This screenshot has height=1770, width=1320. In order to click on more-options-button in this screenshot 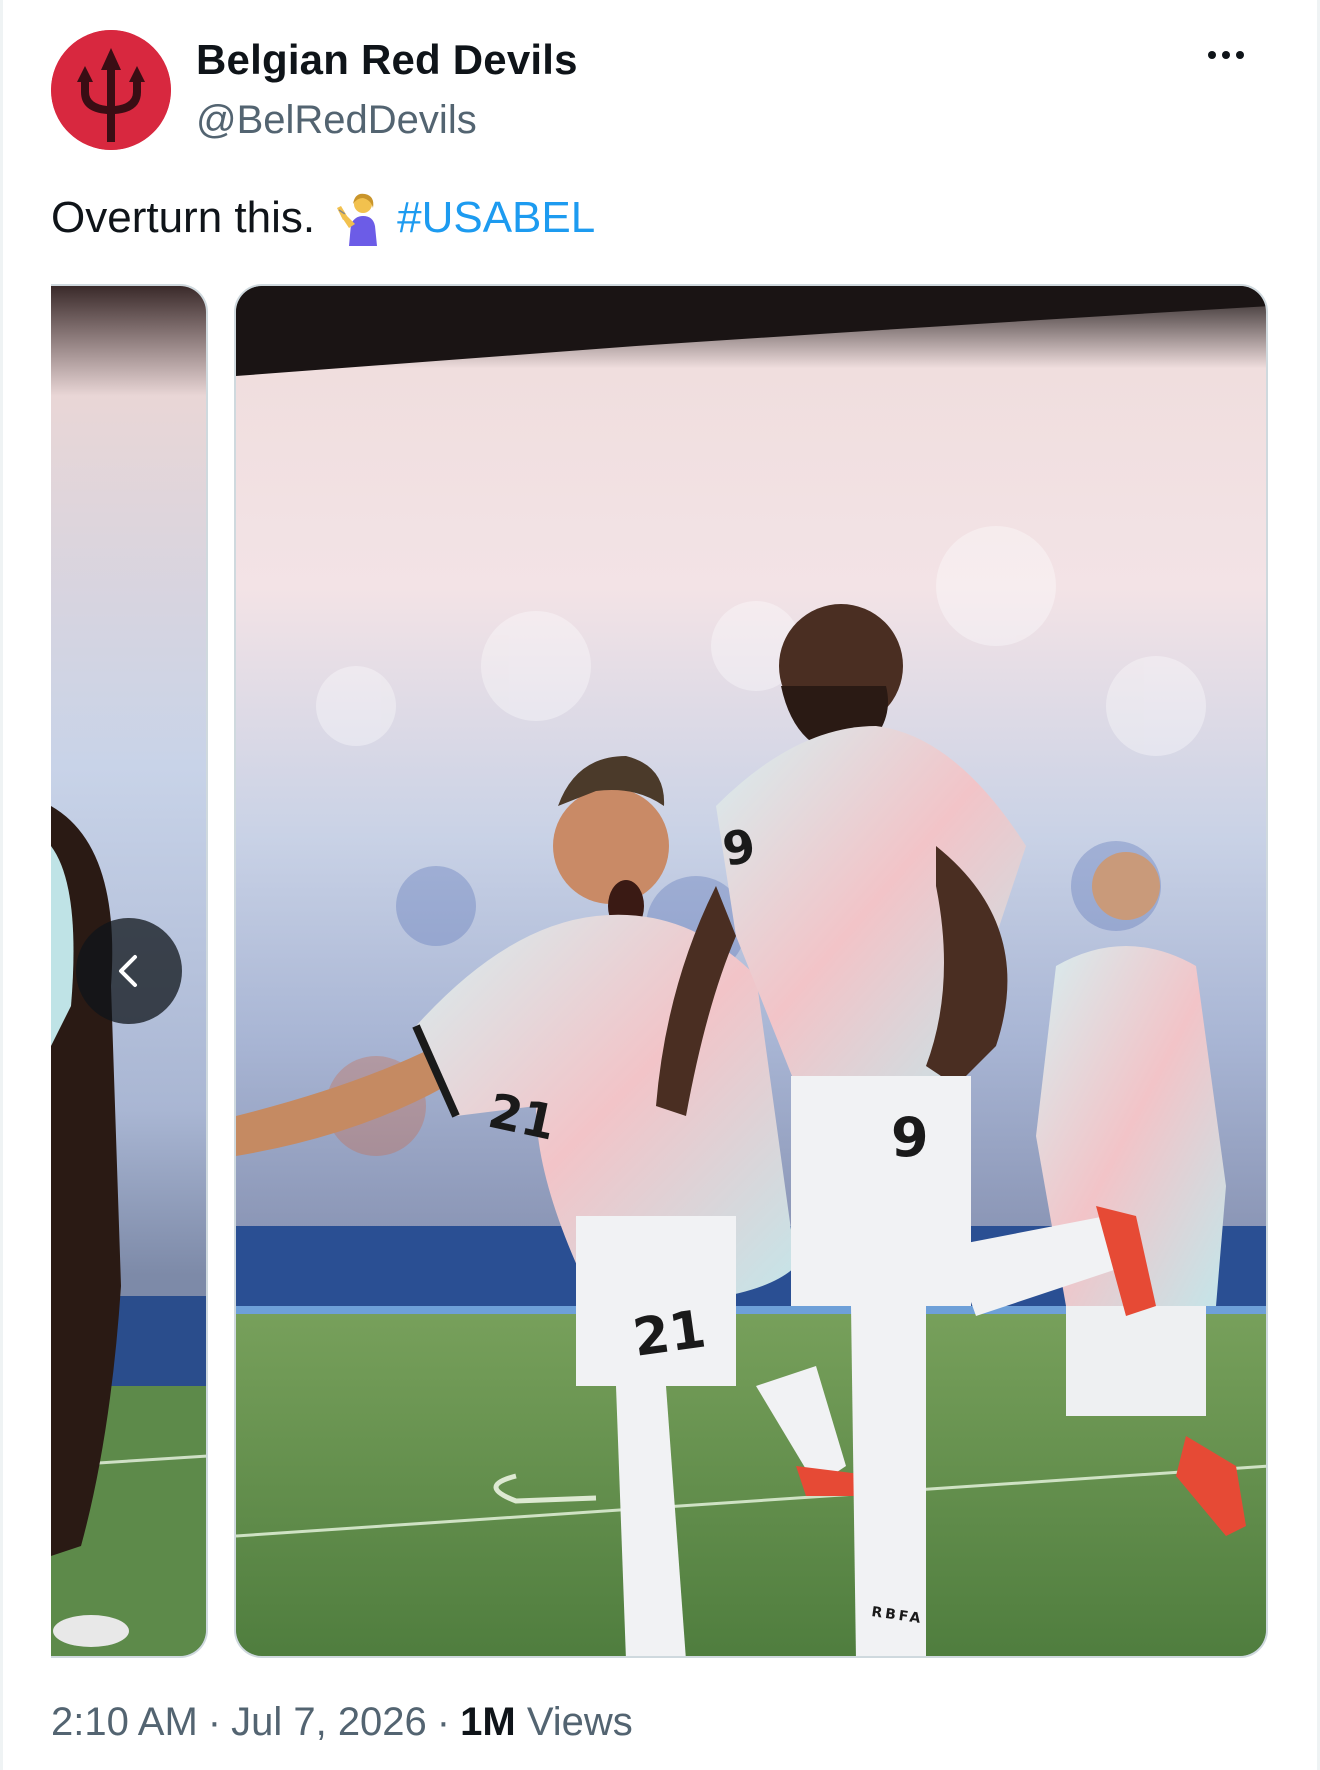, I will do `click(1226, 55)`.